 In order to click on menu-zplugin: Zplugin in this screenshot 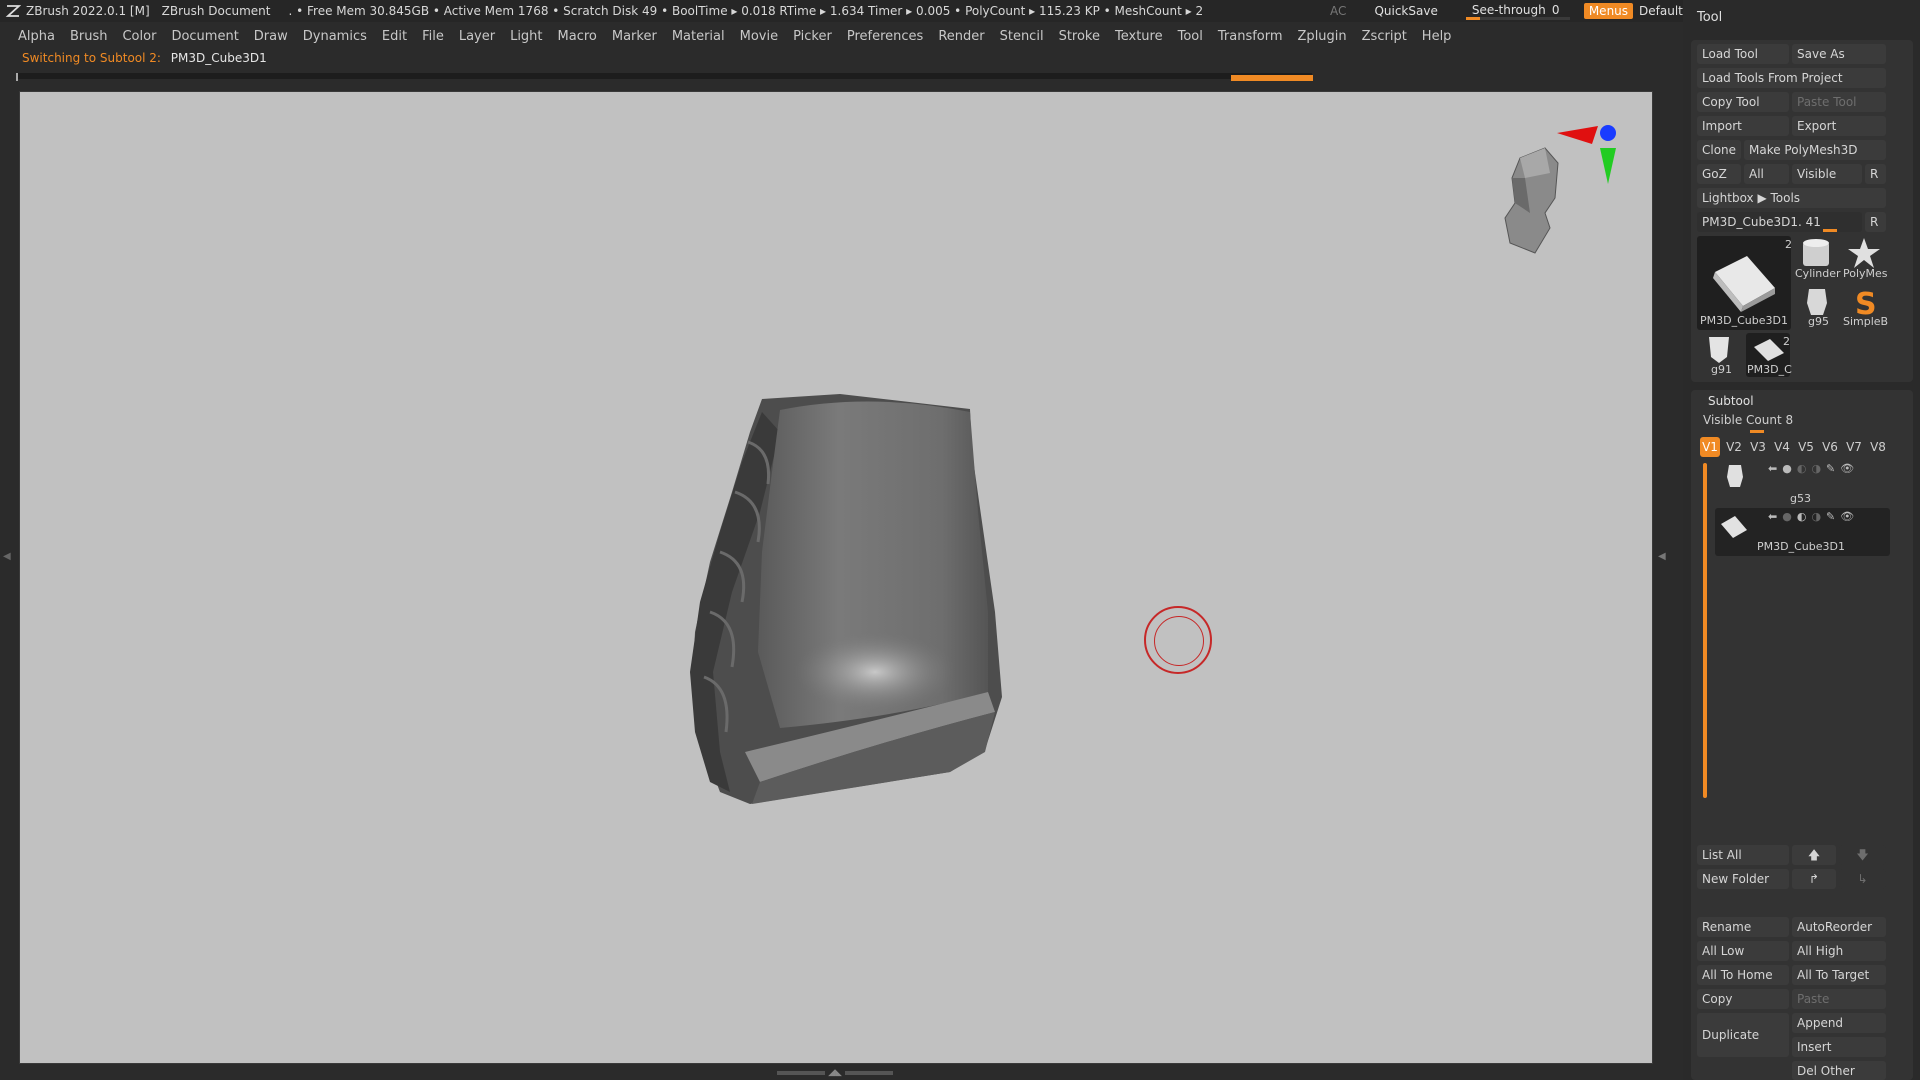, I will do `click(1322, 36)`.